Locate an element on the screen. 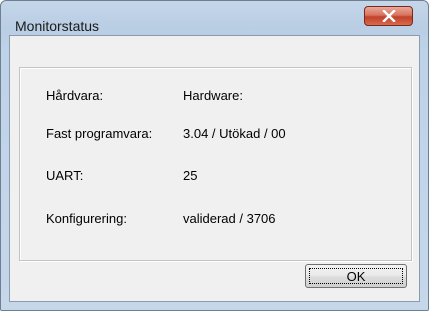 This screenshot has height=311, width=429. uart-label: UART: is located at coordinates (65, 175).